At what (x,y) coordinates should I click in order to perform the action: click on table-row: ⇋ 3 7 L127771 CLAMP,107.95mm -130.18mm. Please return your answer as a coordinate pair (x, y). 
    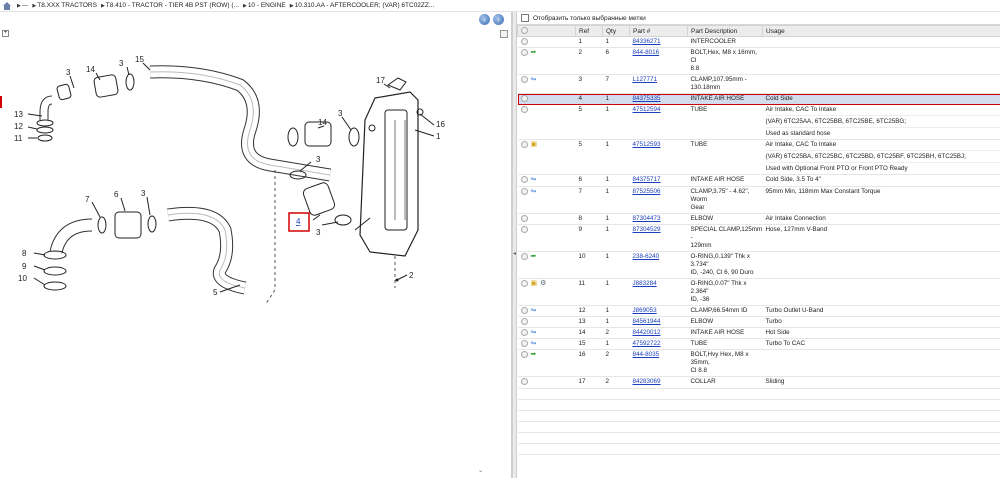
    Looking at the image, I should click on (758, 84).